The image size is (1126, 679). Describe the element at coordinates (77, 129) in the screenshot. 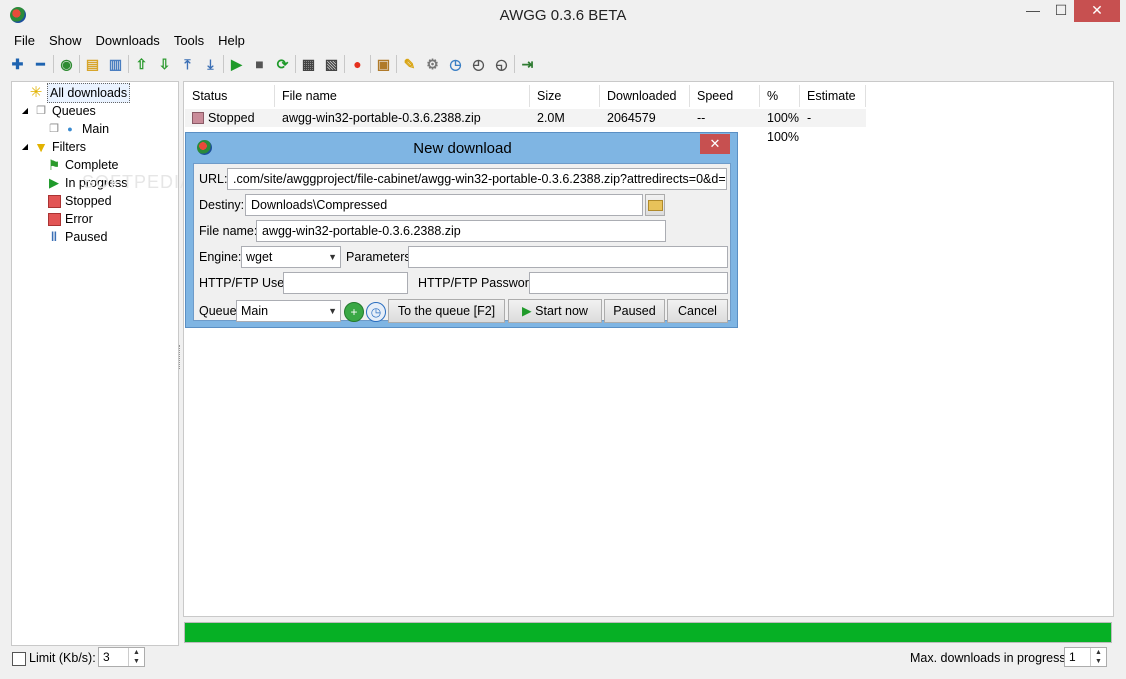

I see `tree-item-queue-main: ❐ ● Main` at that location.